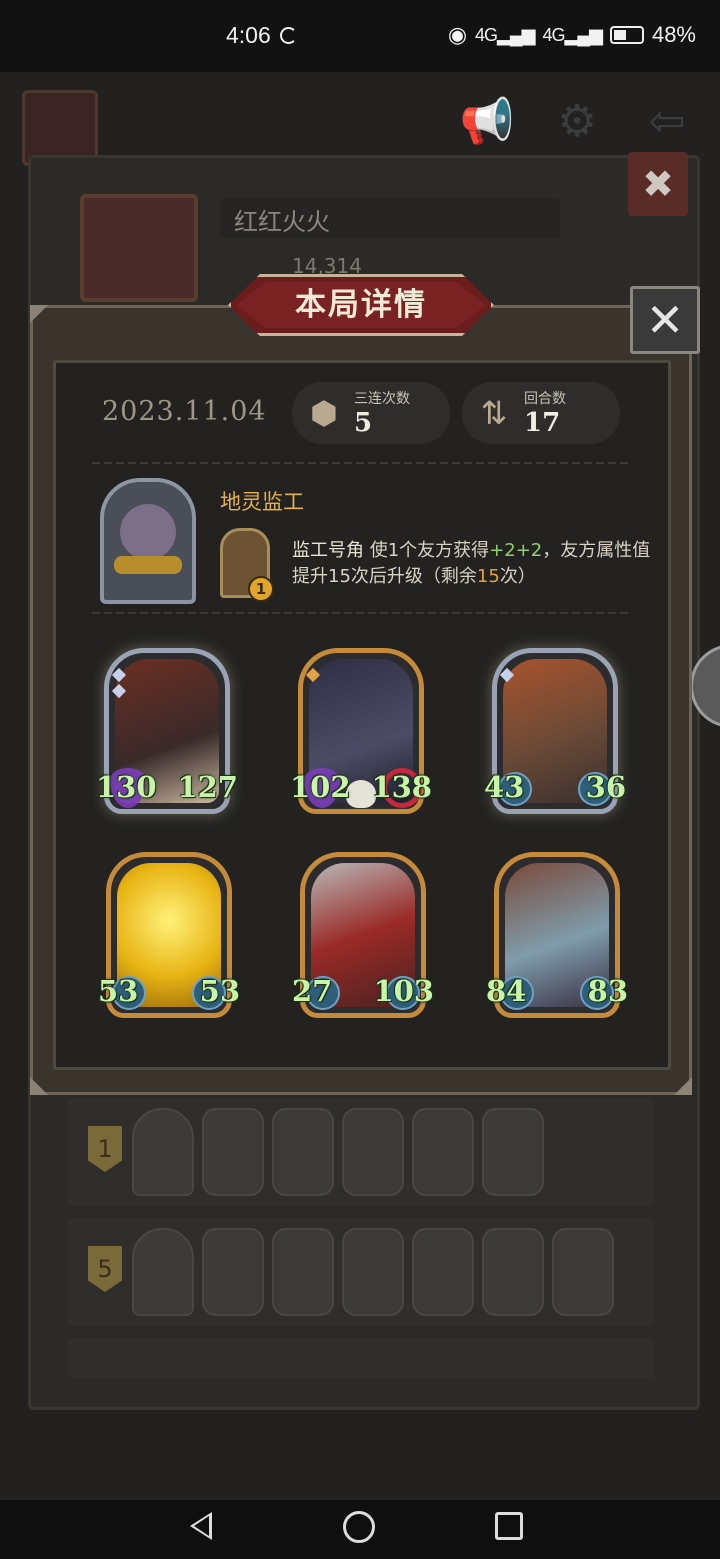  I want to click on eye-icon: ◉, so click(457, 34).